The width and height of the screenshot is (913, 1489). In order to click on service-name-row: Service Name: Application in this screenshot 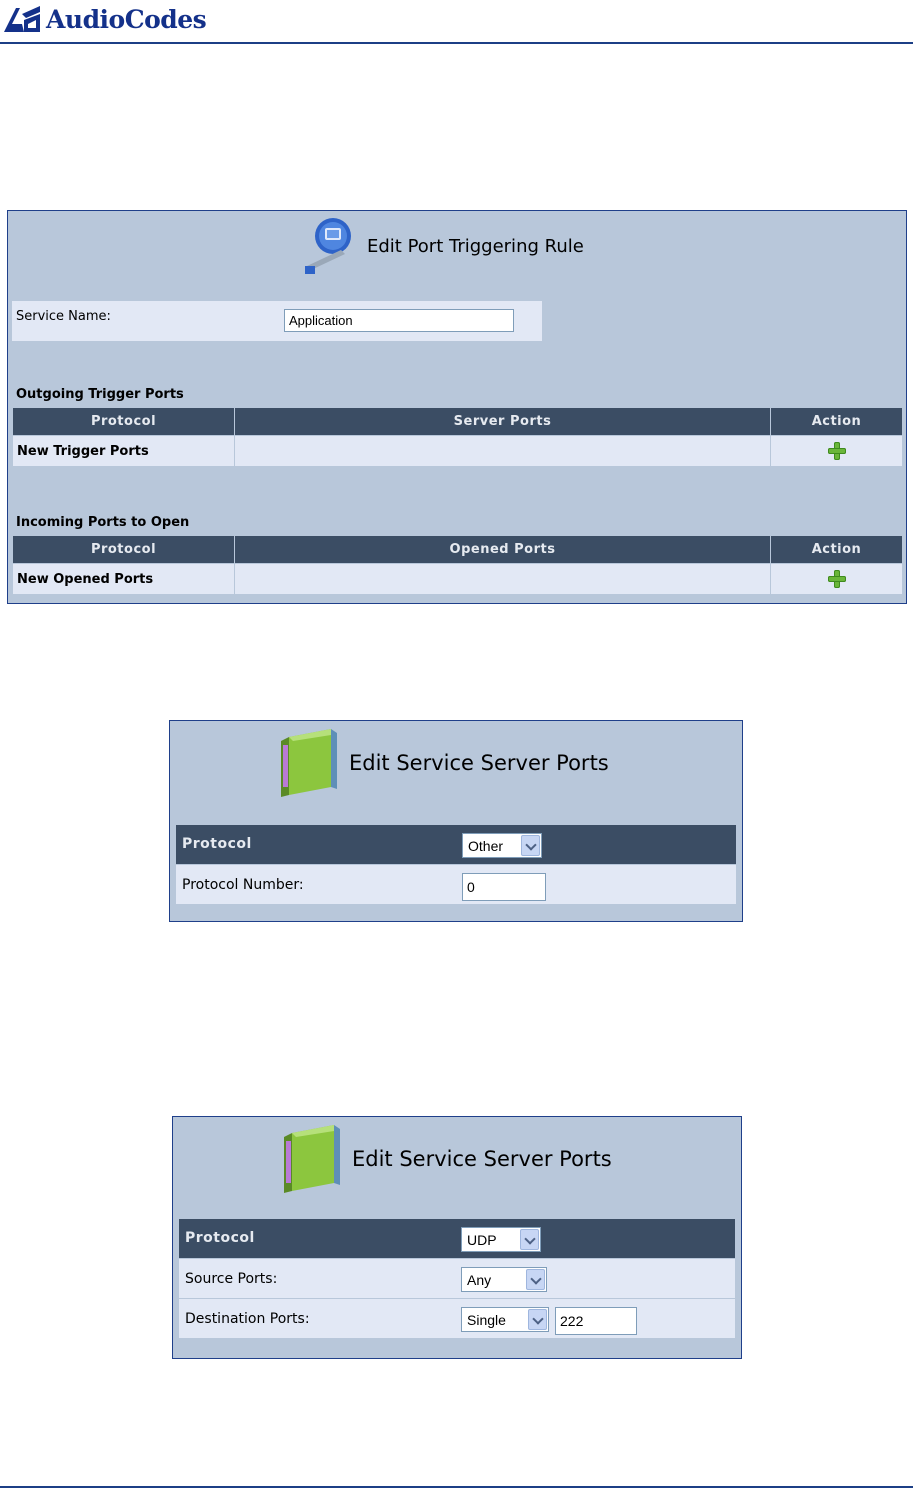, I will do `click(277, 321)`.